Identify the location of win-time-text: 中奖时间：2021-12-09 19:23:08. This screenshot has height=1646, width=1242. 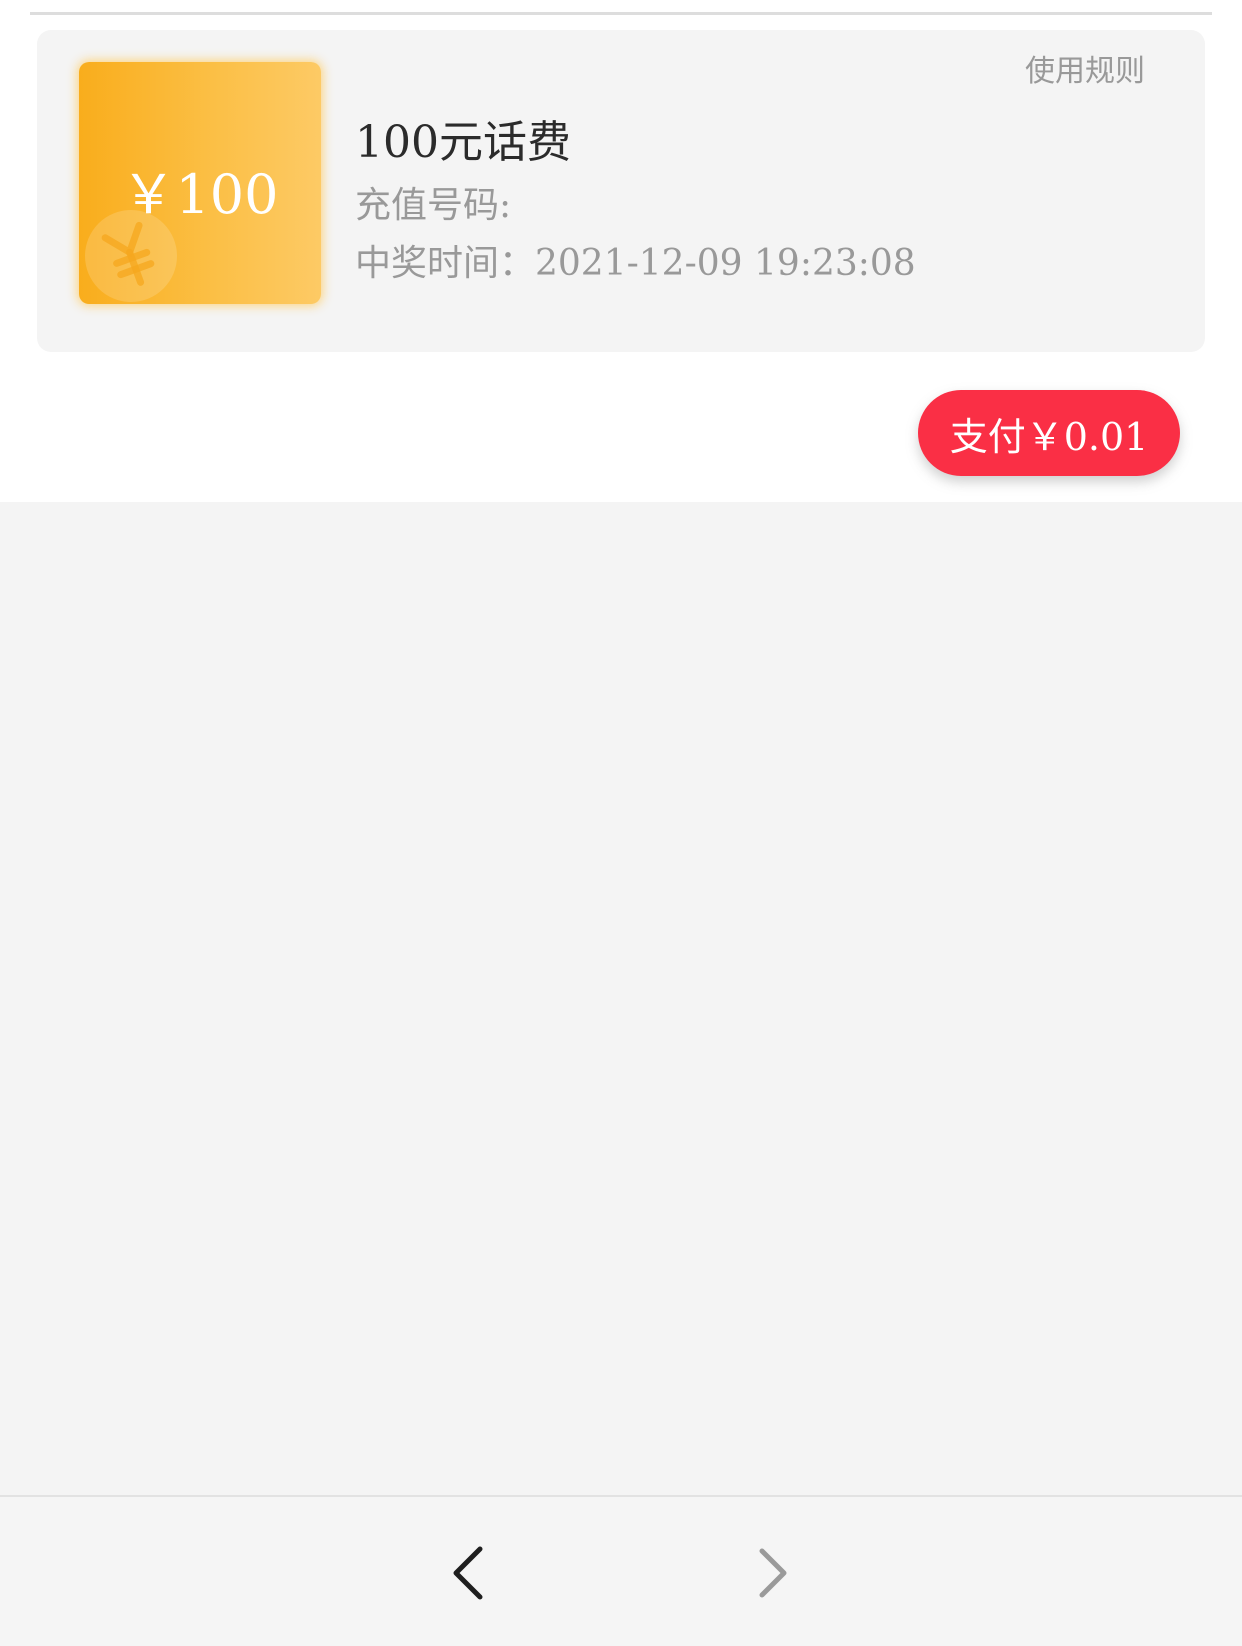
(635, 263).